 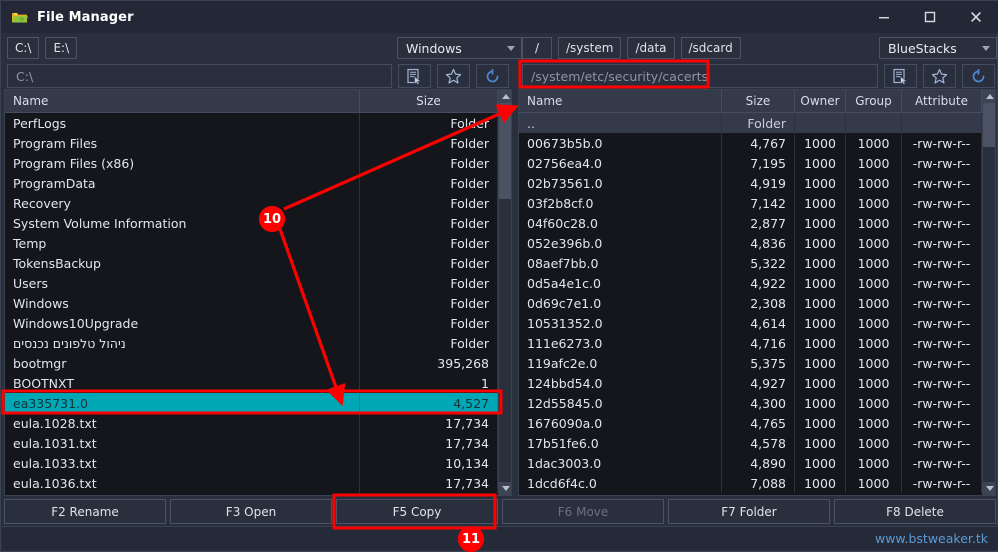 What do you see at coordinates (975, 17) in the screenshot?
I see `close-button` at bounding box center [975, 17].